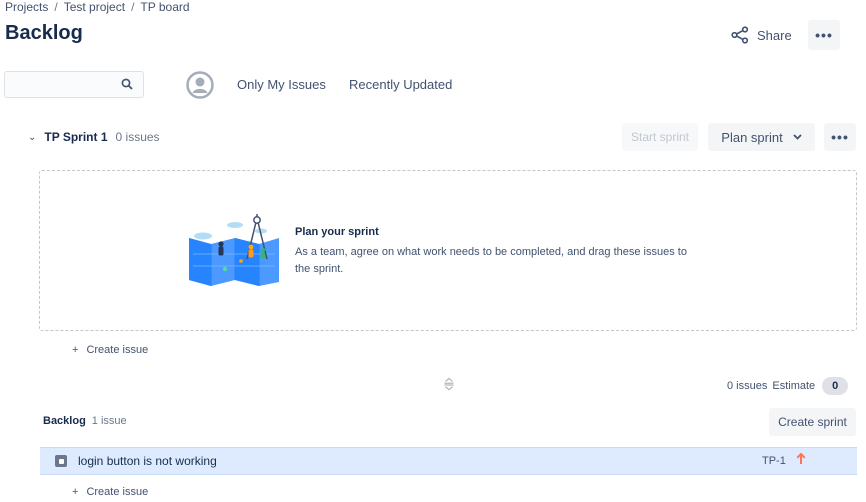  I want to click on plan-sprint-illustration, so click(234, 250).